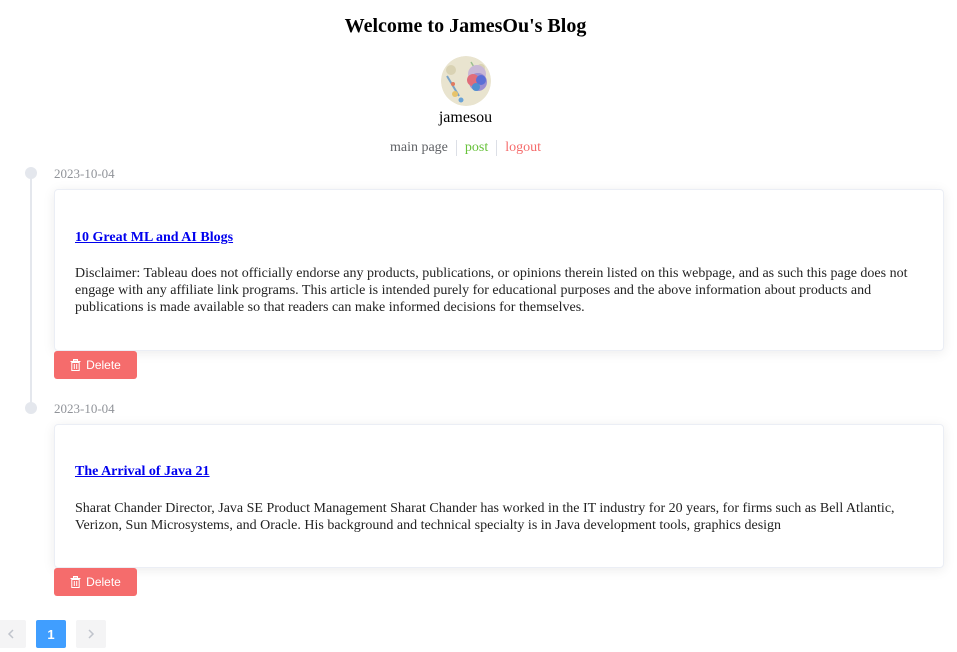 Image resolution: width=957 pixels, height=652 pixels. What do you see at coordinates (419, 148) in the screenshot?
I see `main-page-link: main page` at bounding box center [419, 148].